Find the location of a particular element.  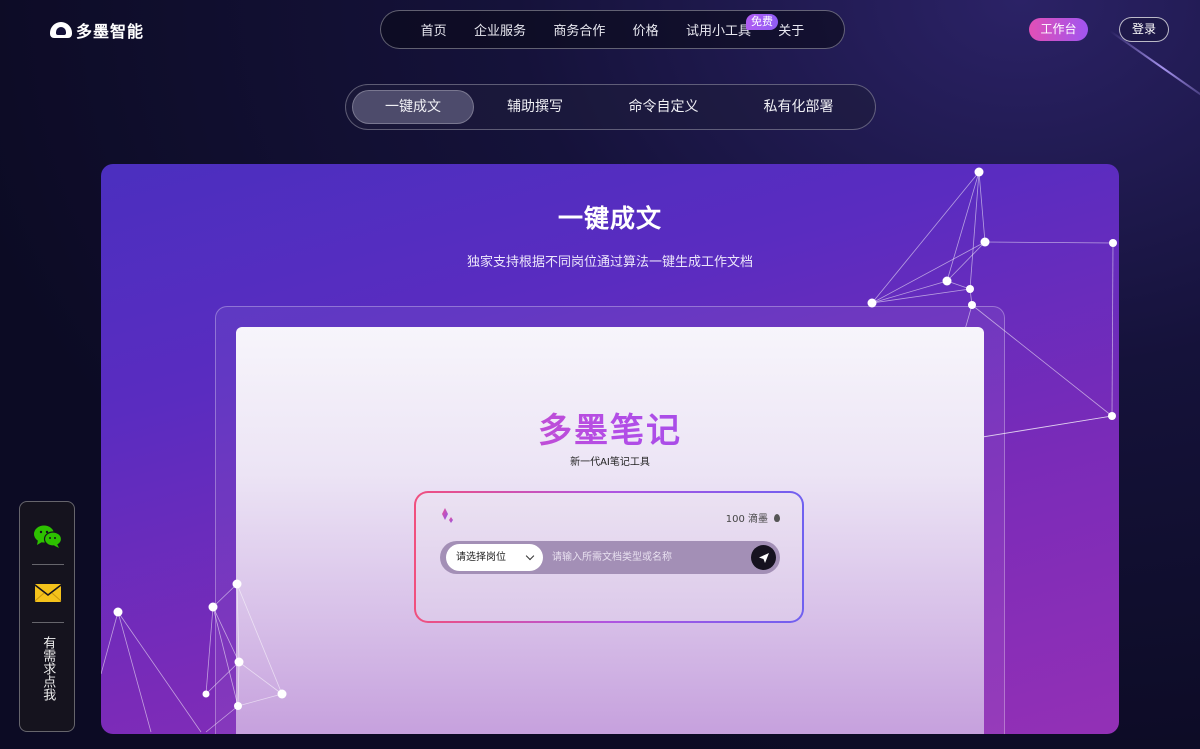

doc-type-input is located at coordinates (647, 557).